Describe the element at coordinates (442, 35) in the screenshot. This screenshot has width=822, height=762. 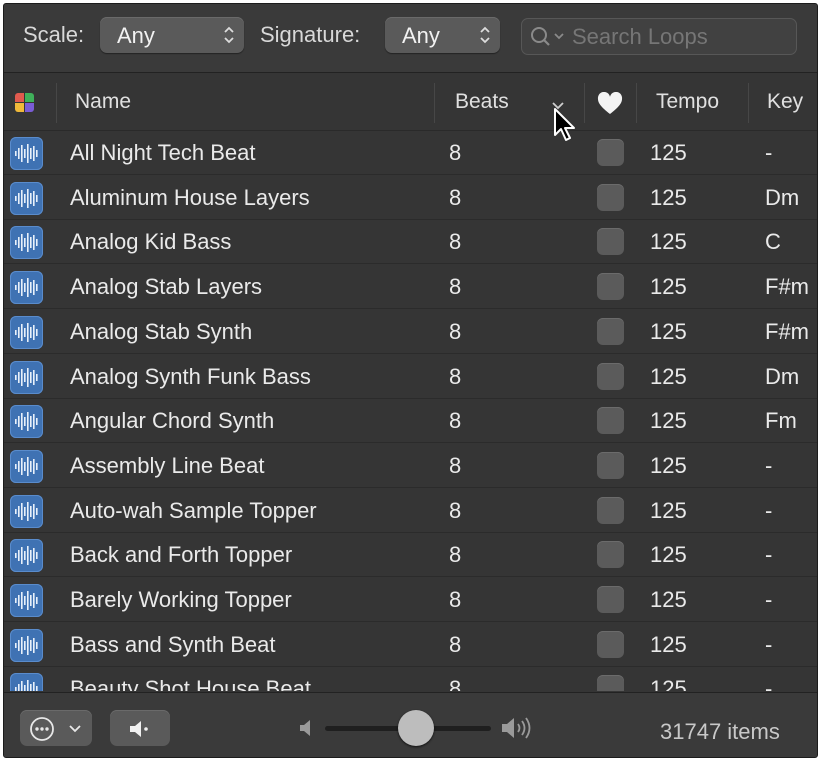
I see `signature-popup: Any` at that location.